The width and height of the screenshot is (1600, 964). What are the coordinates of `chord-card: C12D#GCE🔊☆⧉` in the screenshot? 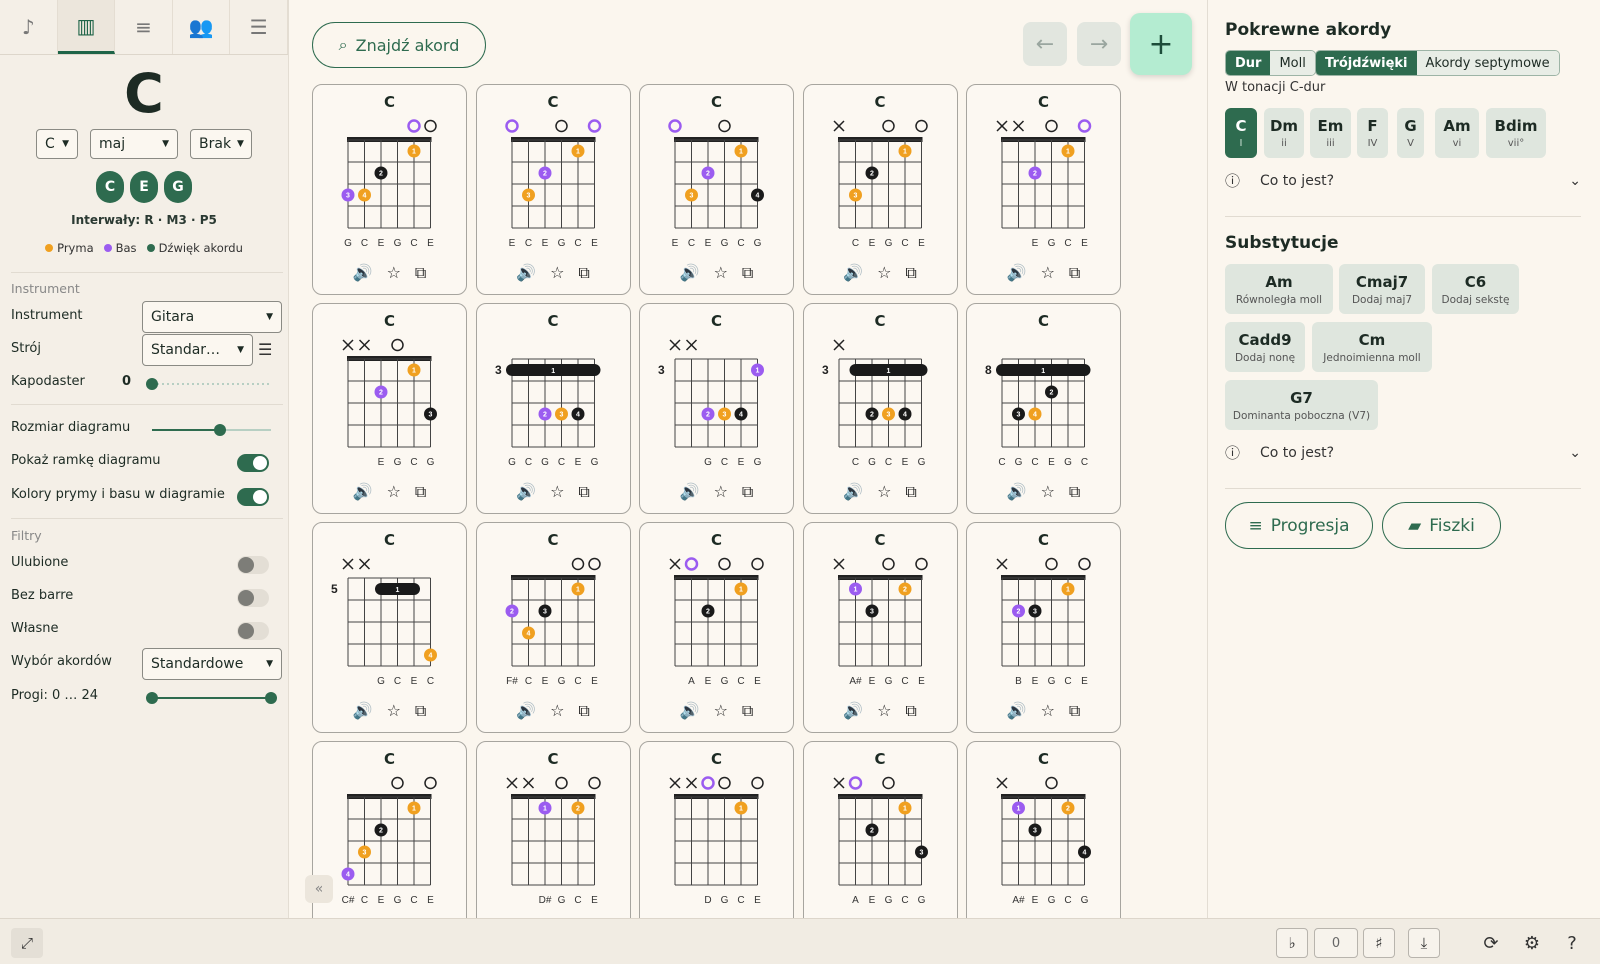 It's located at (553, 829).